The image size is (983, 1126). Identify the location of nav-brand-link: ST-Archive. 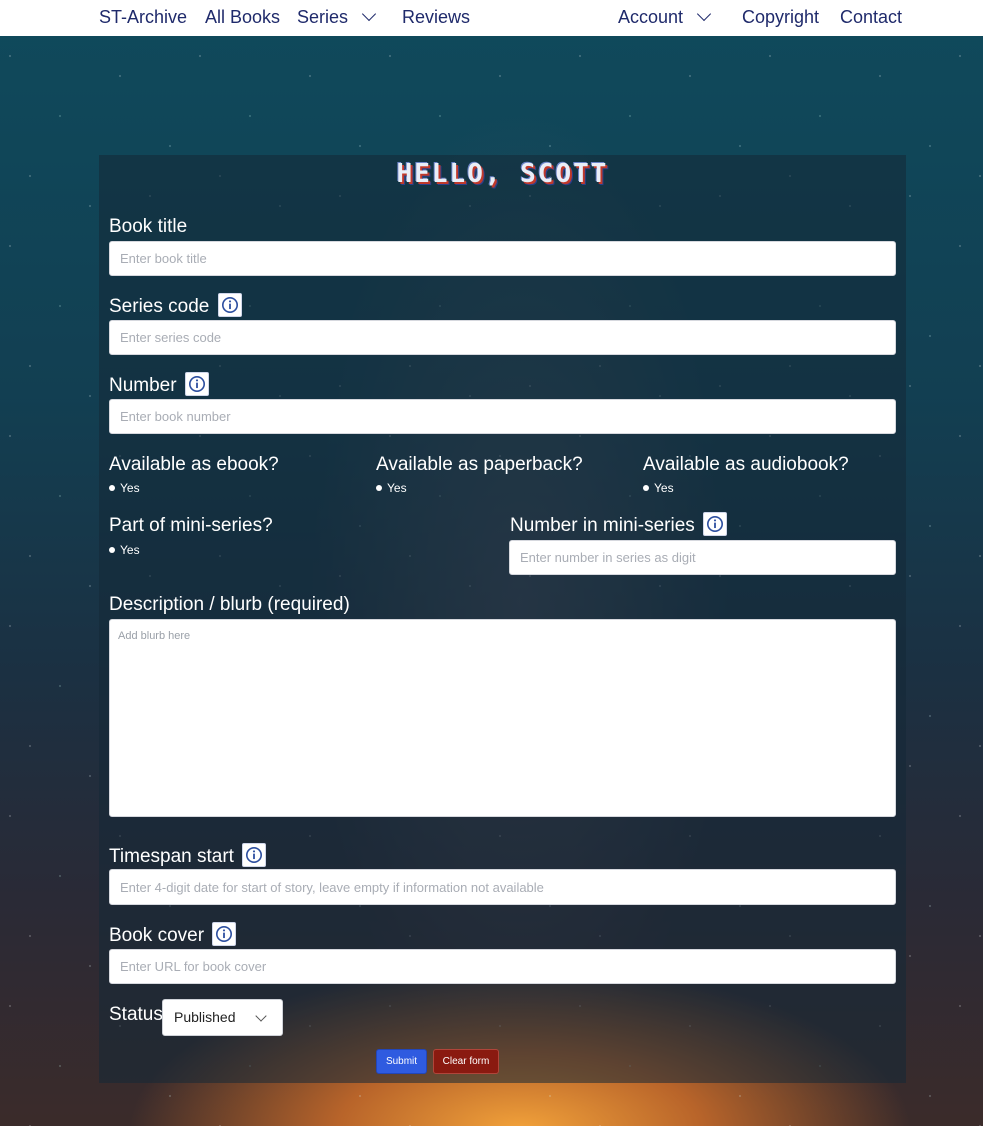
(143, 17).